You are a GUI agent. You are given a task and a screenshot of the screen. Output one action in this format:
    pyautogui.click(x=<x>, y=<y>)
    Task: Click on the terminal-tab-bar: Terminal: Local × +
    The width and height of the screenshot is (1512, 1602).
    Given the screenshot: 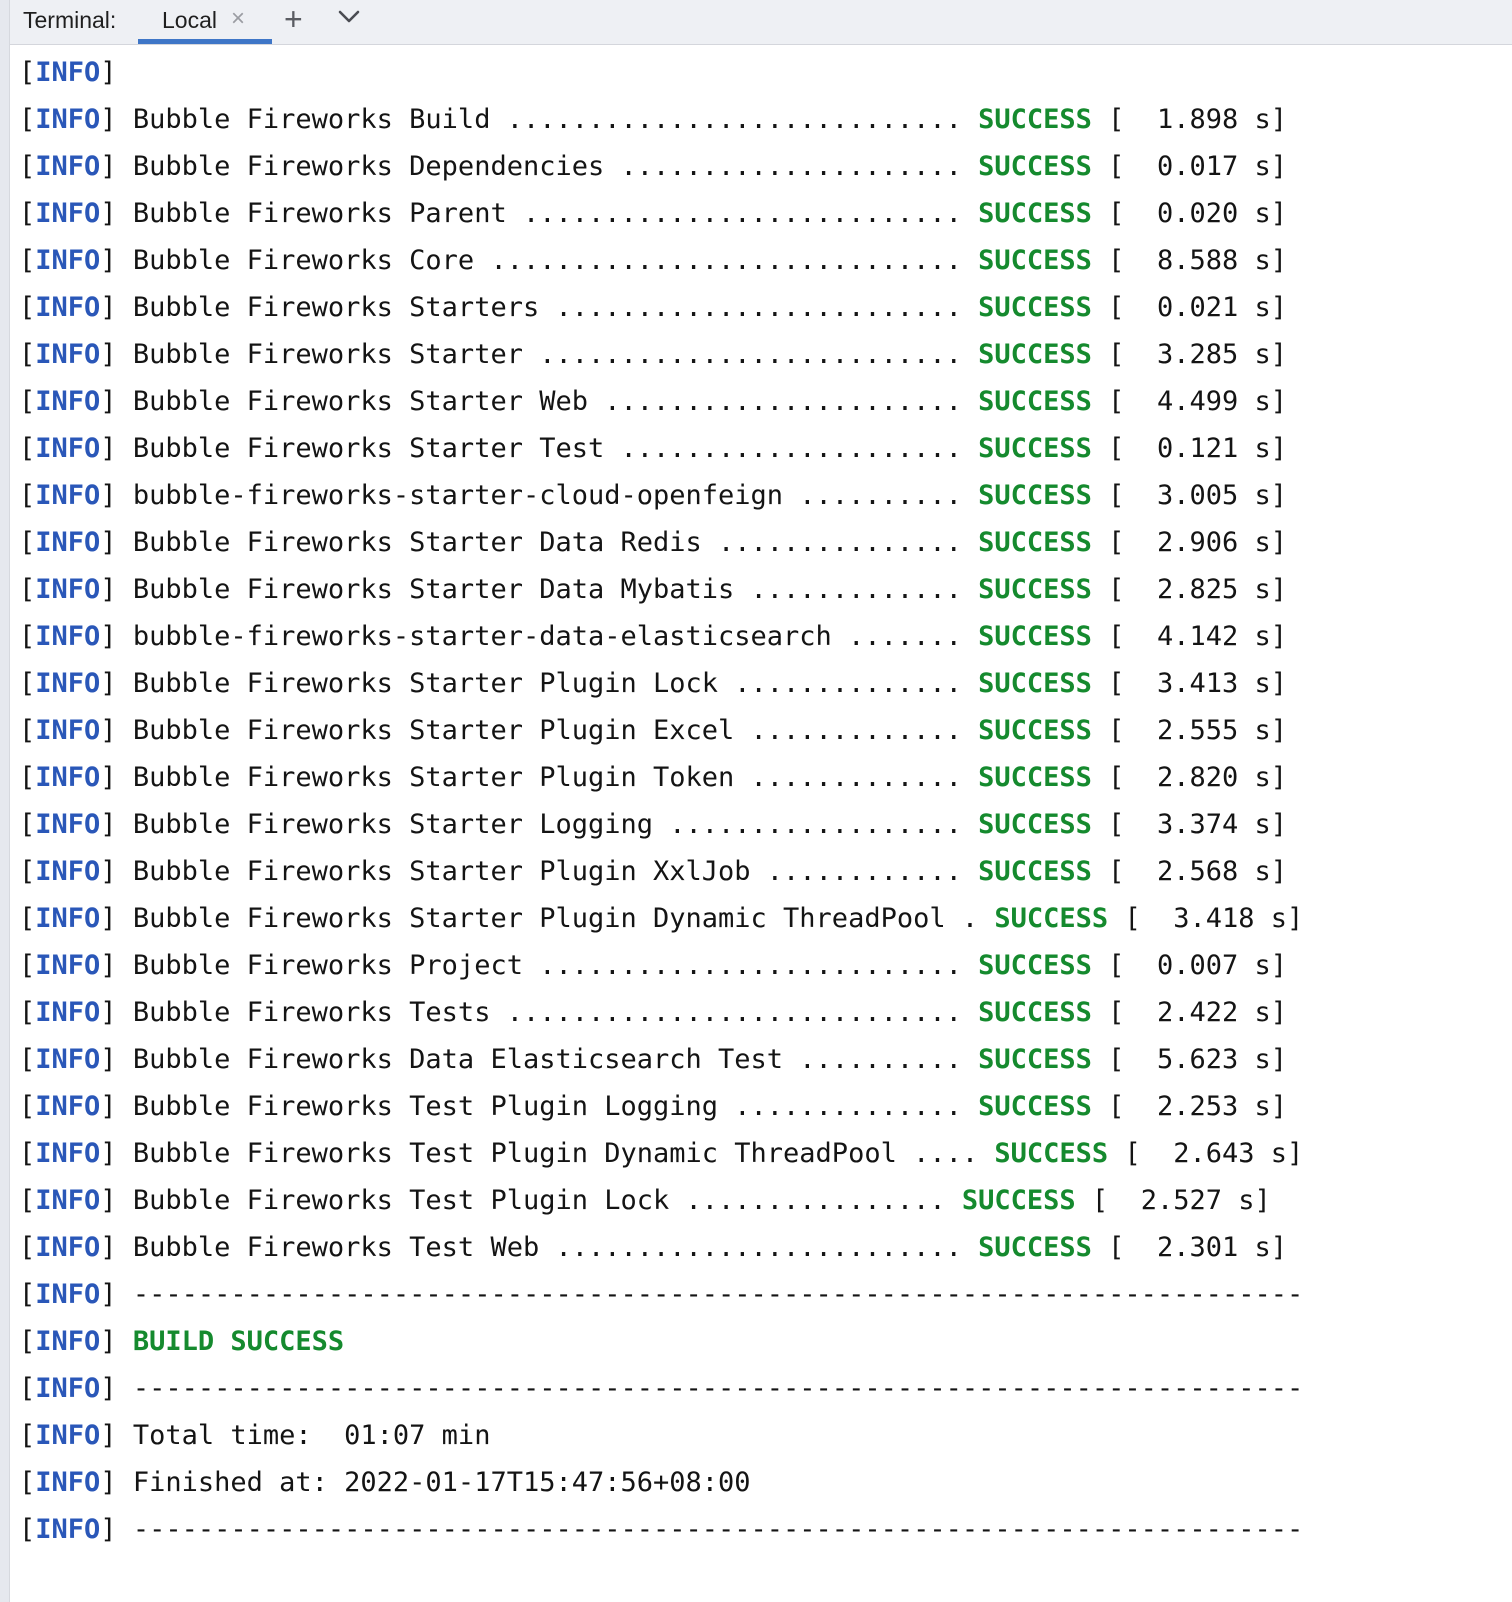 What is the action you would take?
    pyautogui.click(x=761, y=22)
    